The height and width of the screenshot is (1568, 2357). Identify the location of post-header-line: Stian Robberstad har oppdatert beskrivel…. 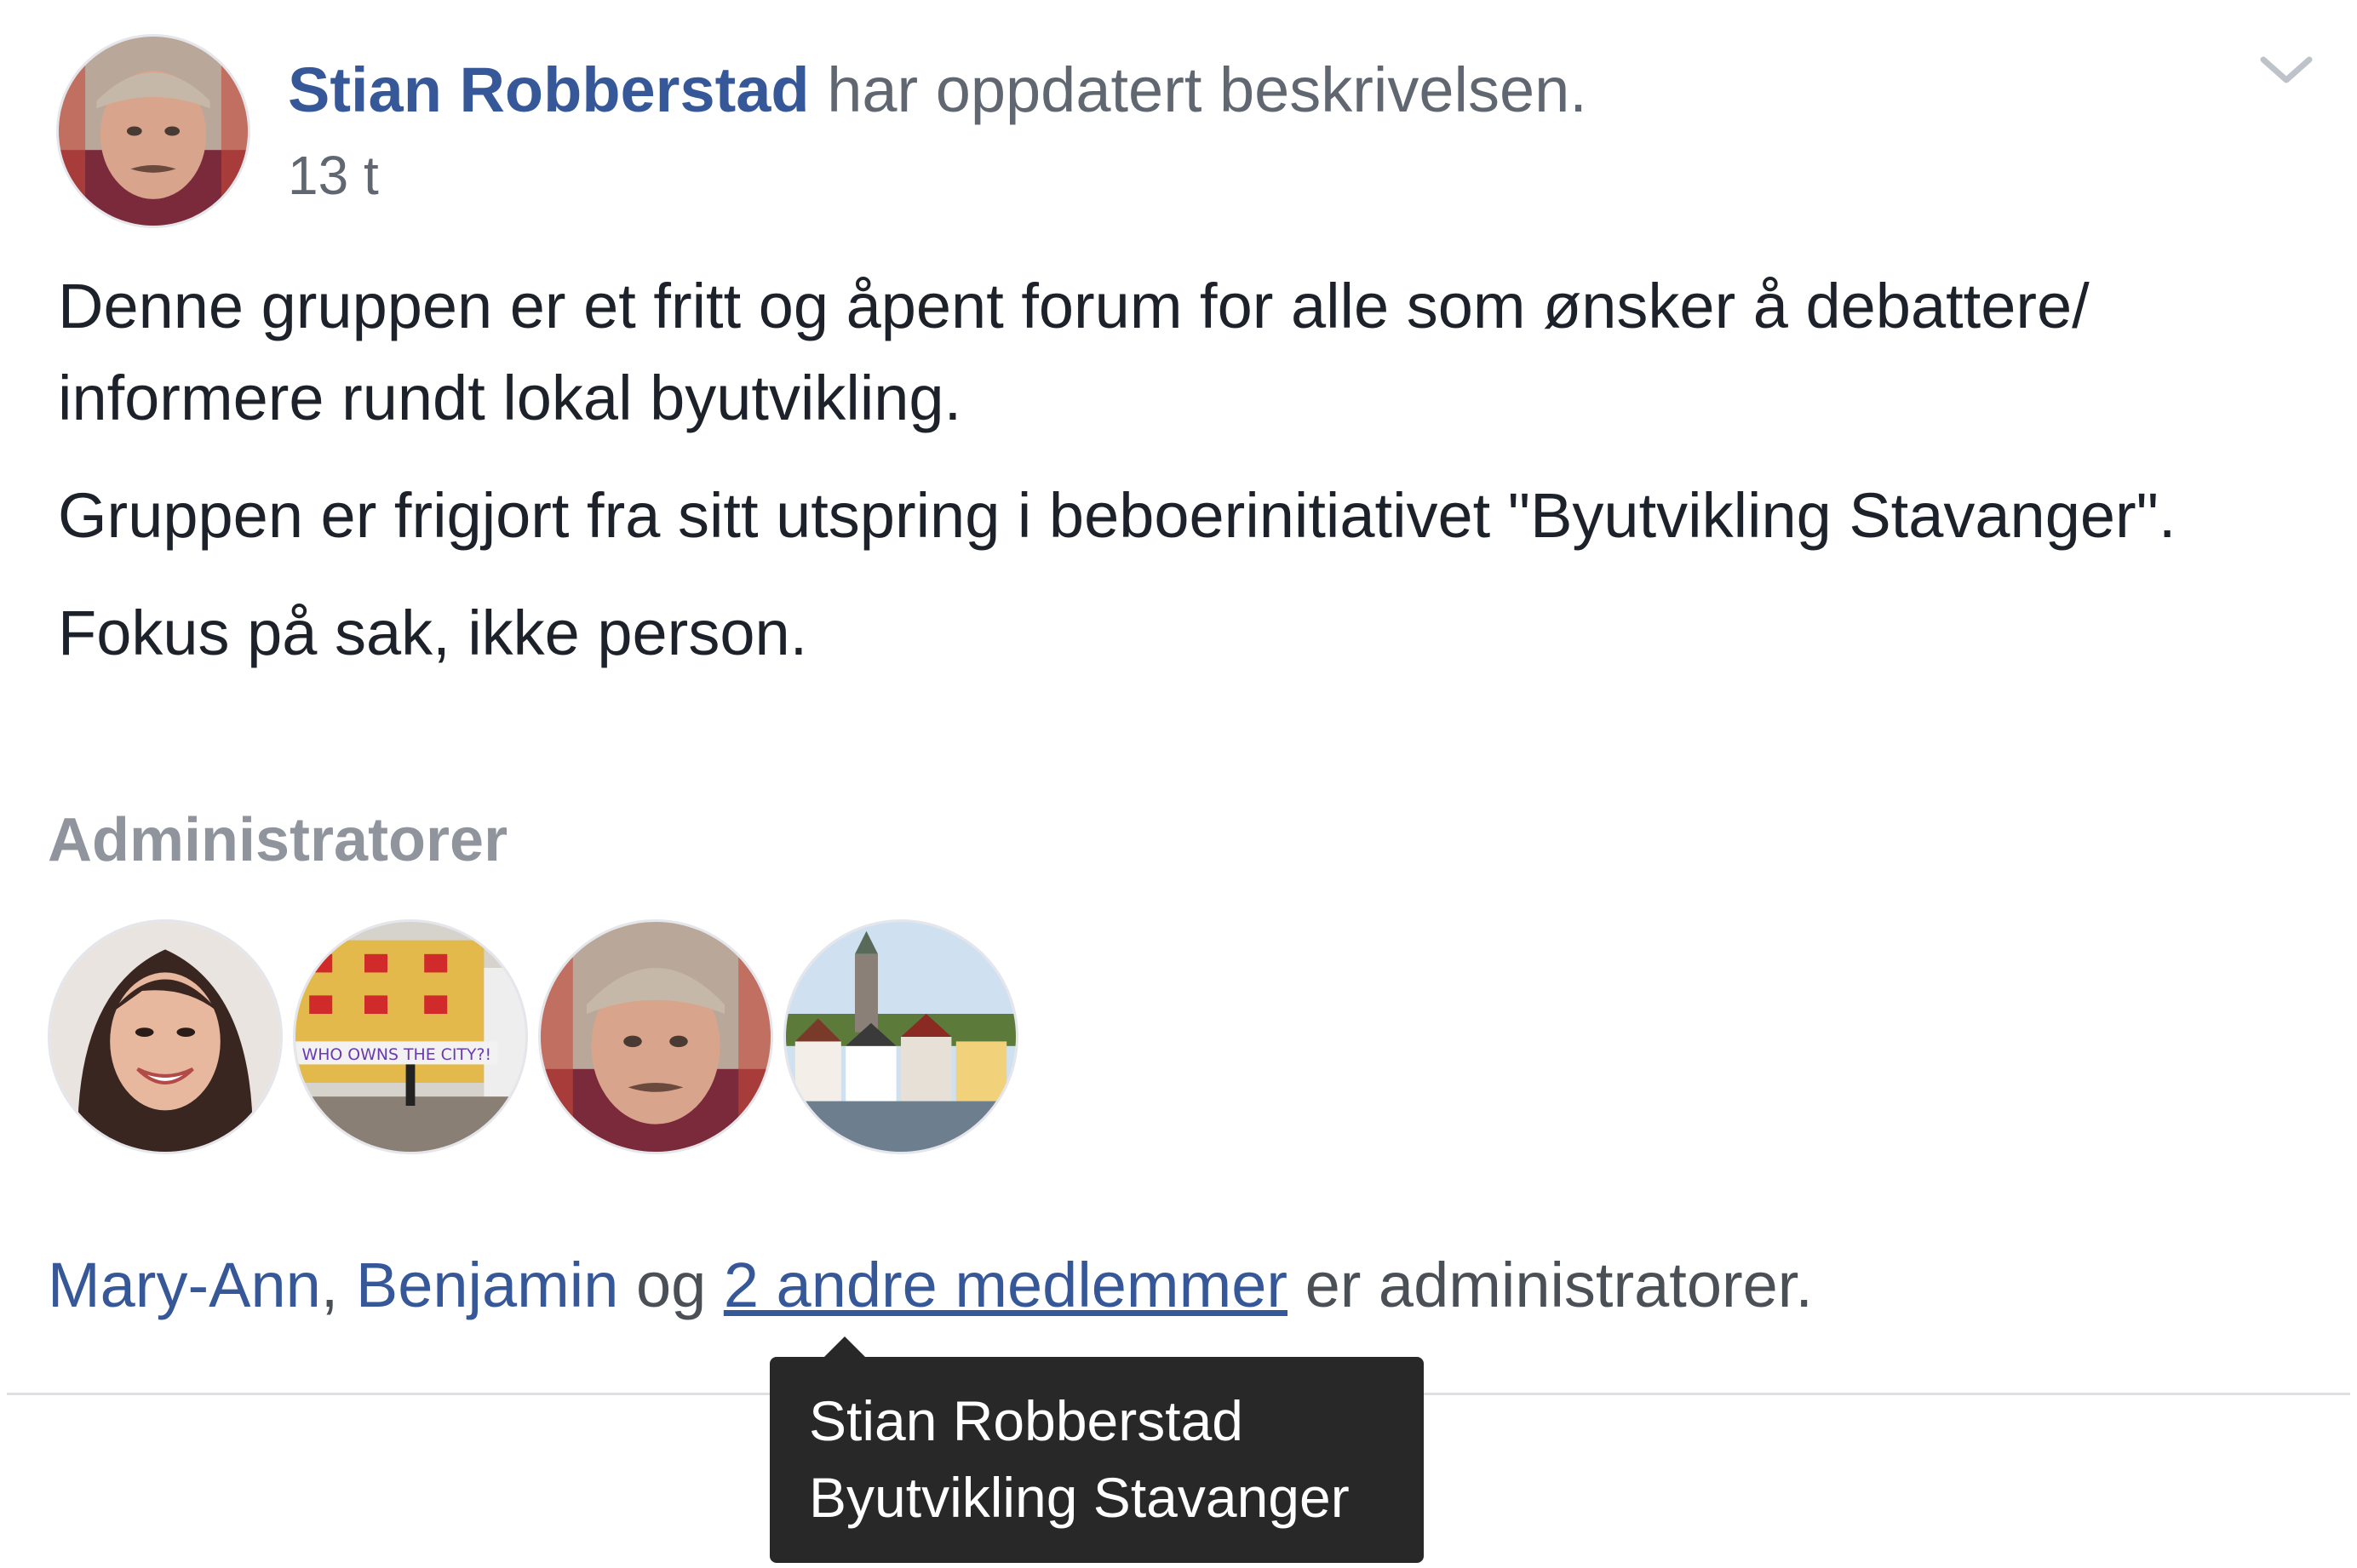
(937, 90).